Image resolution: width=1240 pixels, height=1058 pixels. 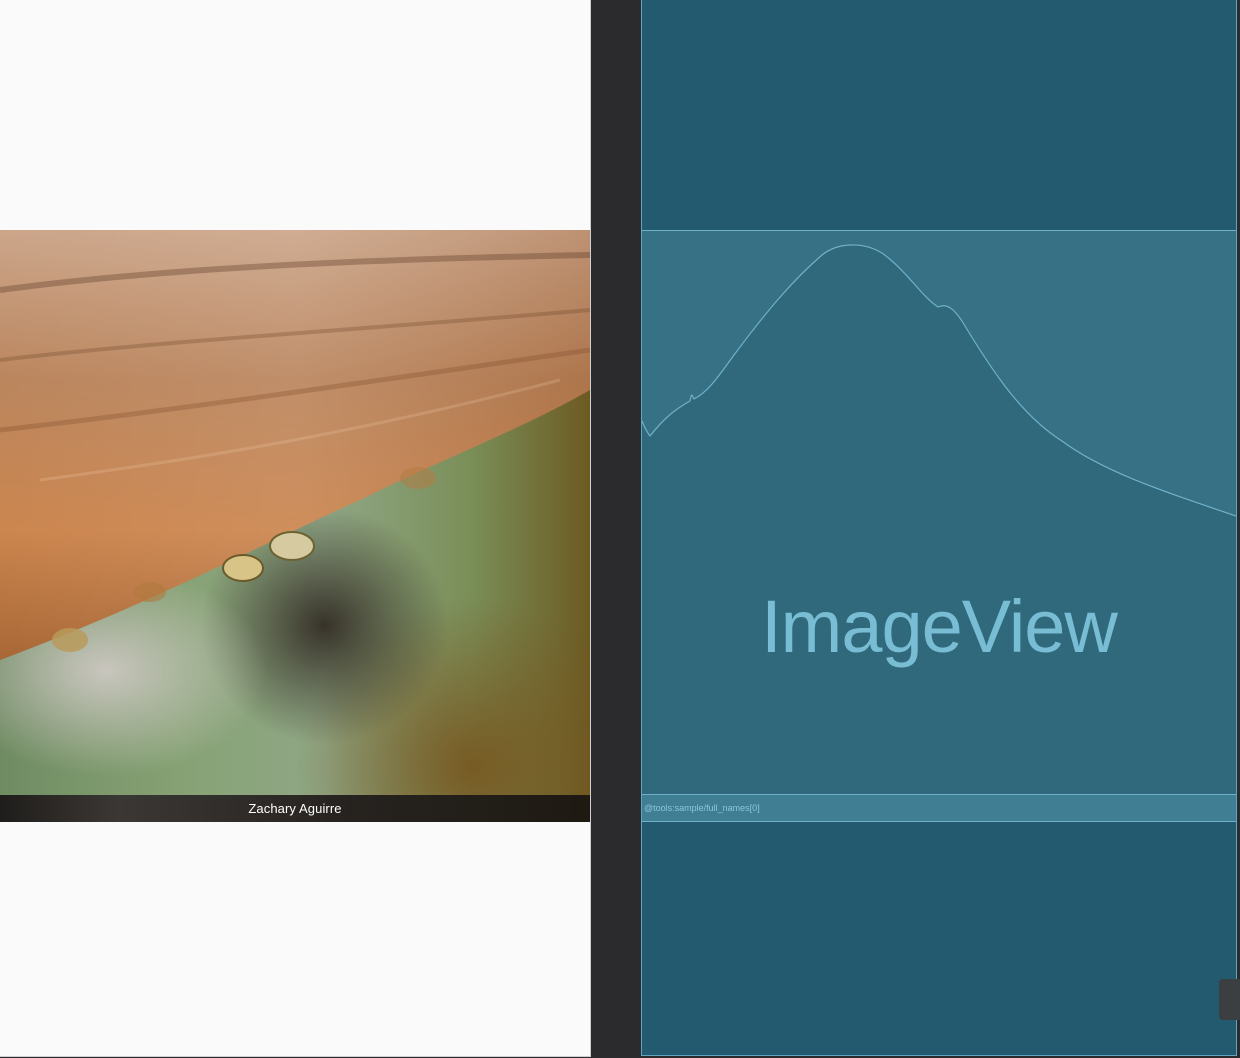 What do you see at coordinates (1229, 999) in the screenshot?
I see `scrollbar-handle` at bounding box center [1229, 999].